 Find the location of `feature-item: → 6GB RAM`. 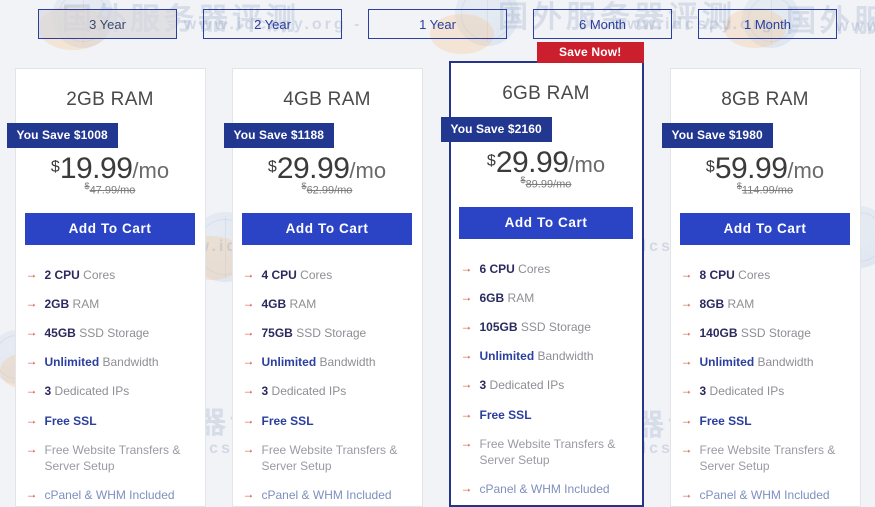

feature-item: → 6GB RAM is located at coordinates (547, 298).